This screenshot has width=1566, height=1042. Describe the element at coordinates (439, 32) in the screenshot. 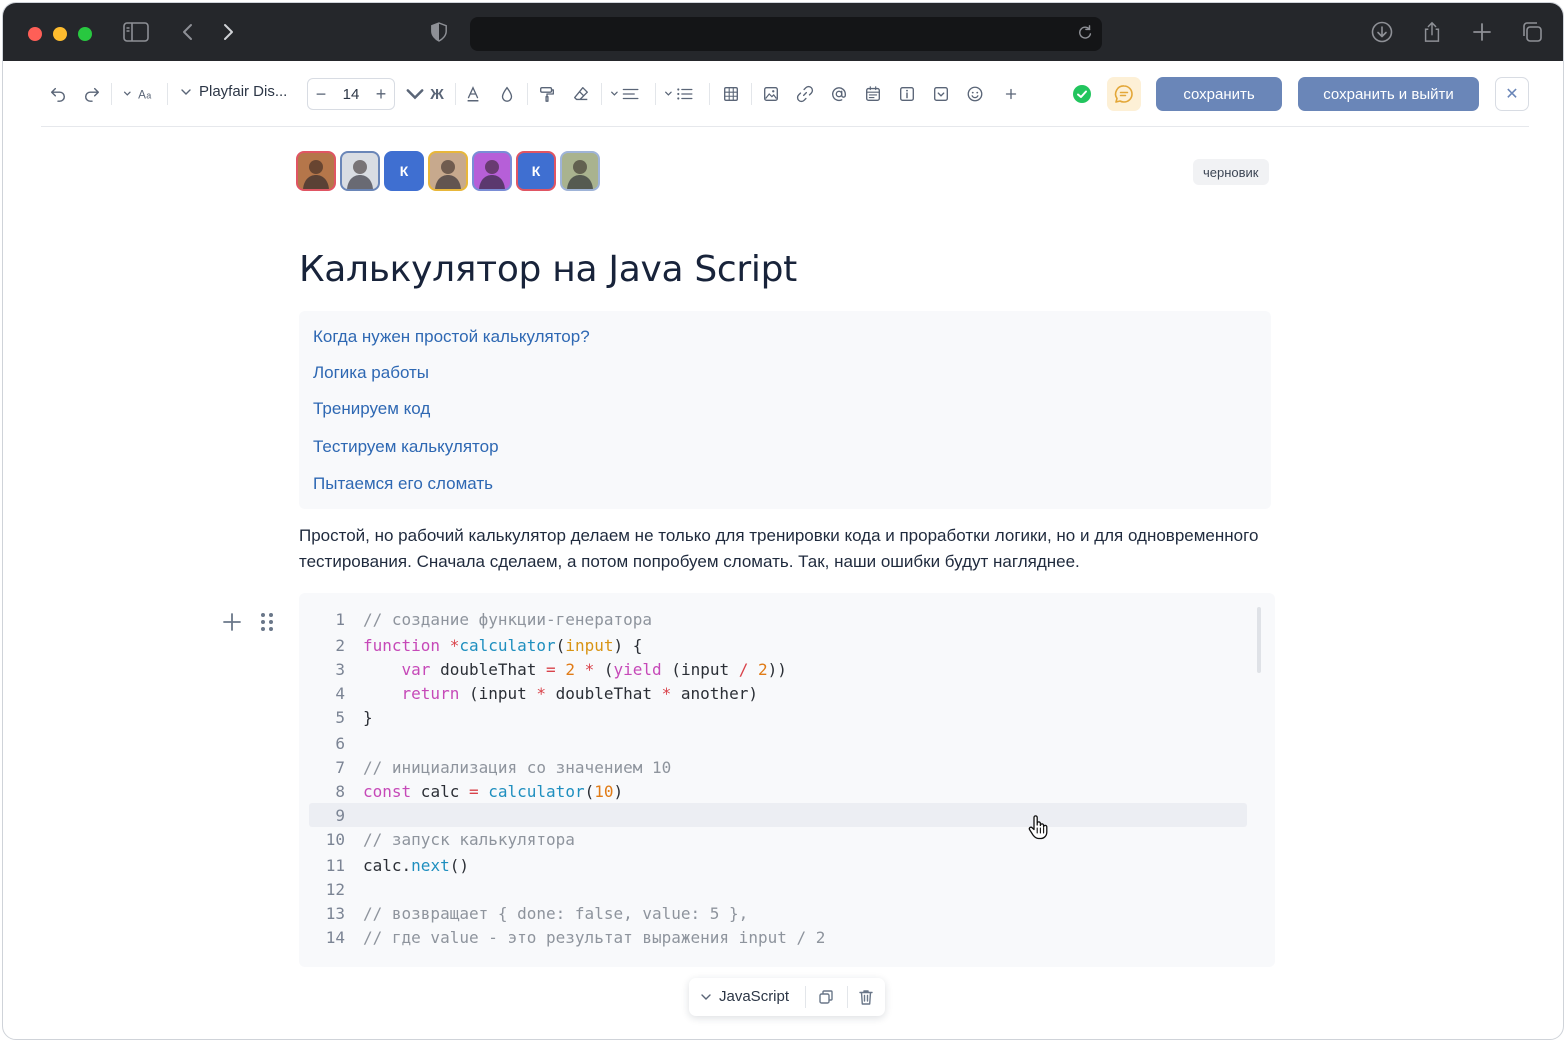

I see `privacy-shield-icon` at that location.